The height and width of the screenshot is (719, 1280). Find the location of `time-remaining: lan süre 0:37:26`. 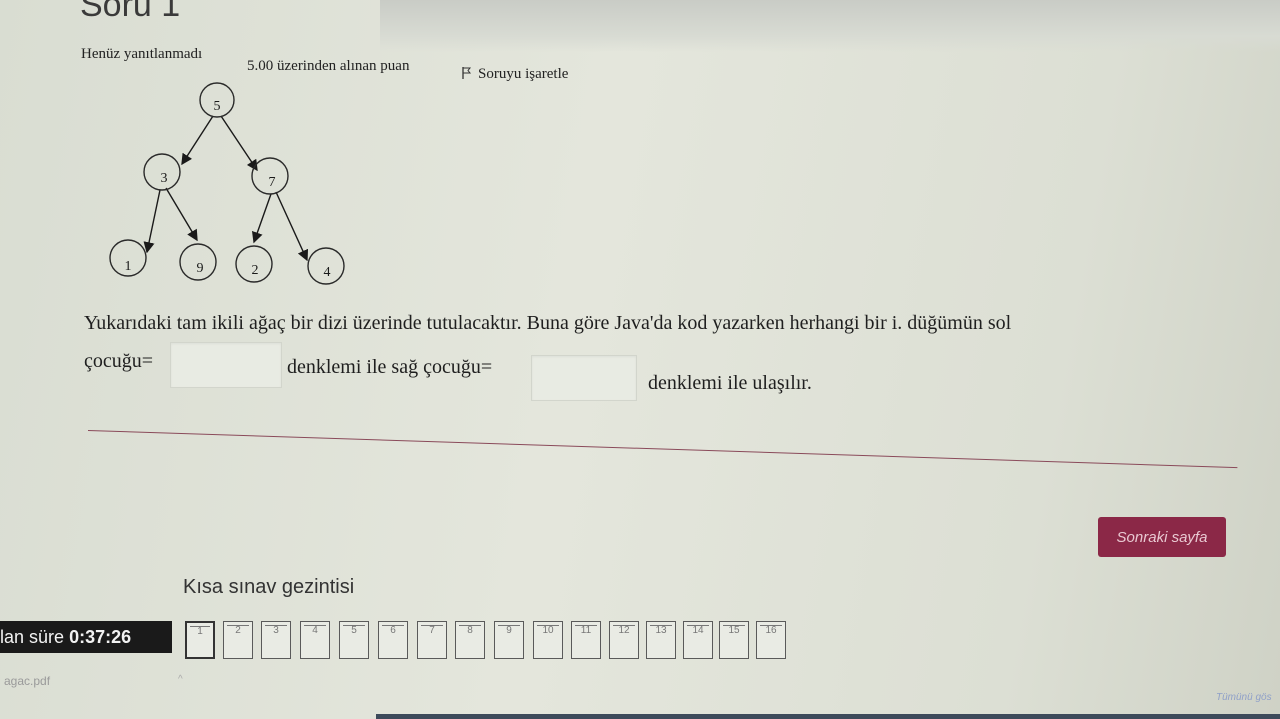

time-remaining: lan süre 0:37:26 is located at coordinates (86, 637).